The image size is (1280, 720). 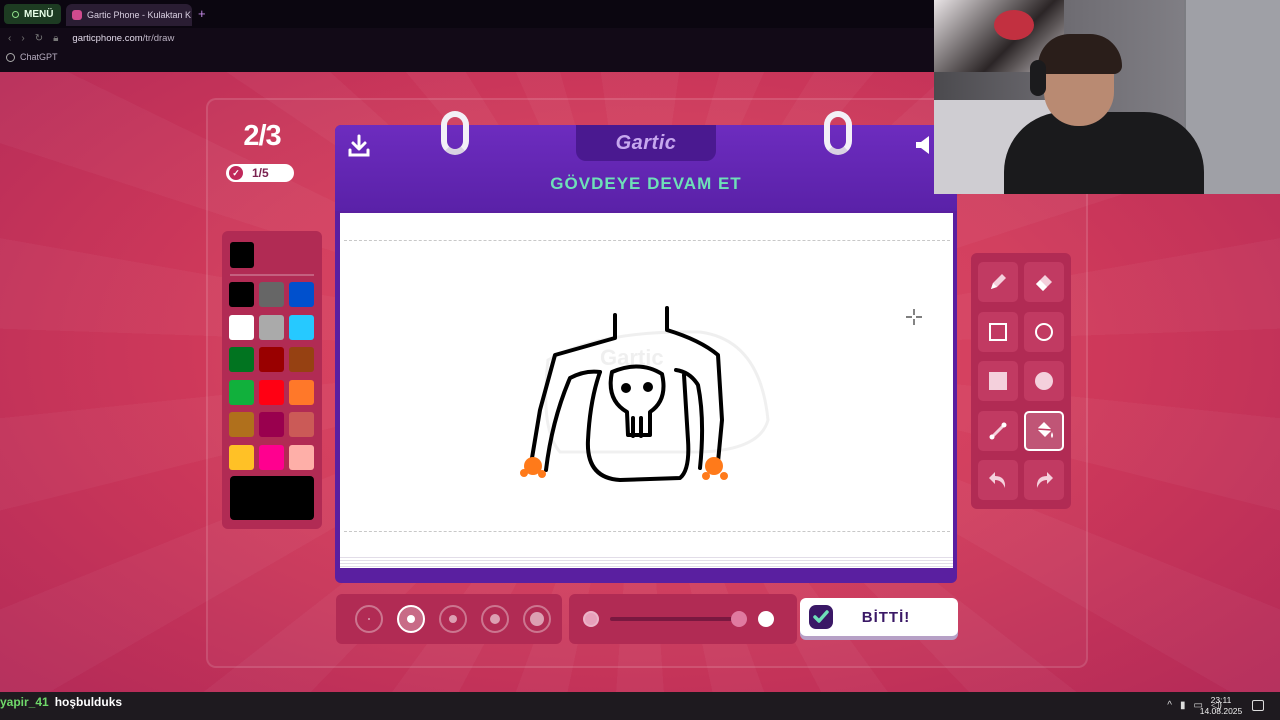 What do you see at coordinates (242, 255) in the screenshot?
I see `current-color` at bounding box center [242, 255].